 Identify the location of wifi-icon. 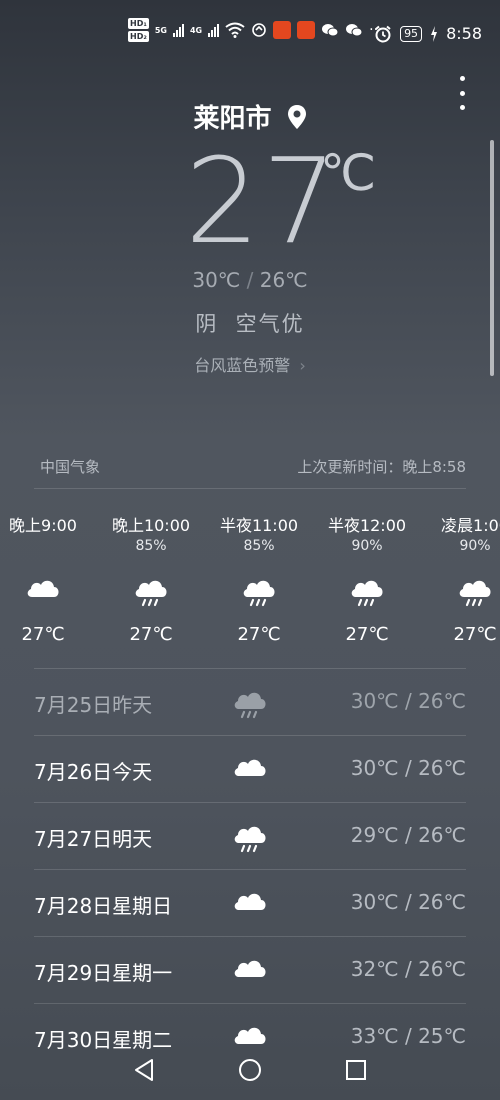
(235, 30).